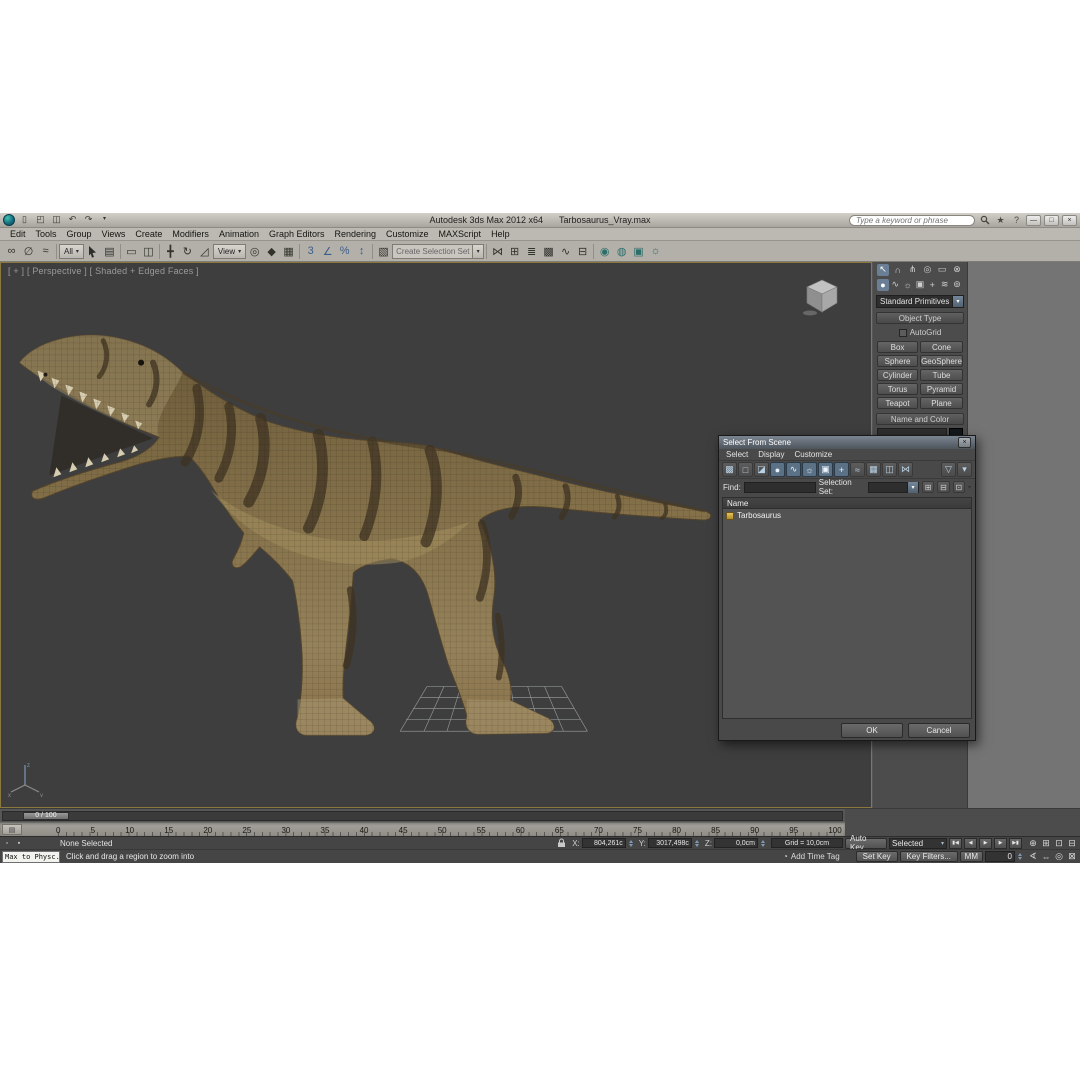 The height and width of the screenshot is (1080, 1080). Describe the element at coordinates (825, 469) in the screenshot. I see `display-cameras-icon: ▣` at that location.